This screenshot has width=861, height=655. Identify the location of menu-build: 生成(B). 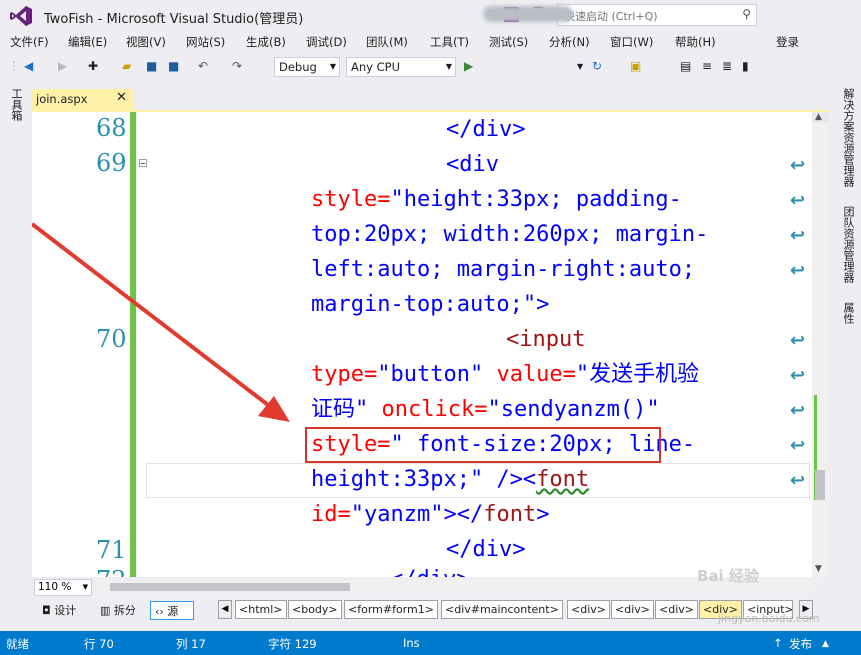
(266, 42).